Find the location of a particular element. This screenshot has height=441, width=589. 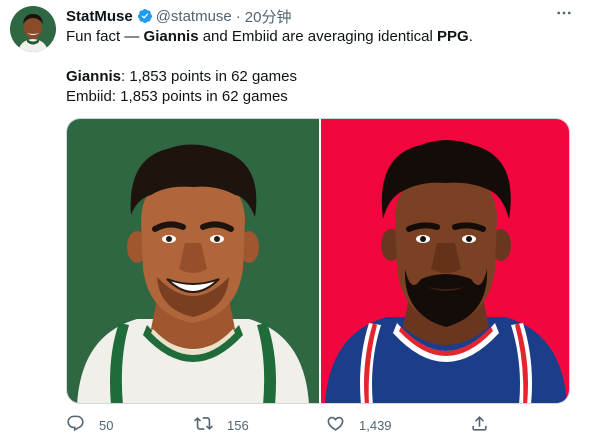

like-button: 1,439 is located at coordinates (359, 425).